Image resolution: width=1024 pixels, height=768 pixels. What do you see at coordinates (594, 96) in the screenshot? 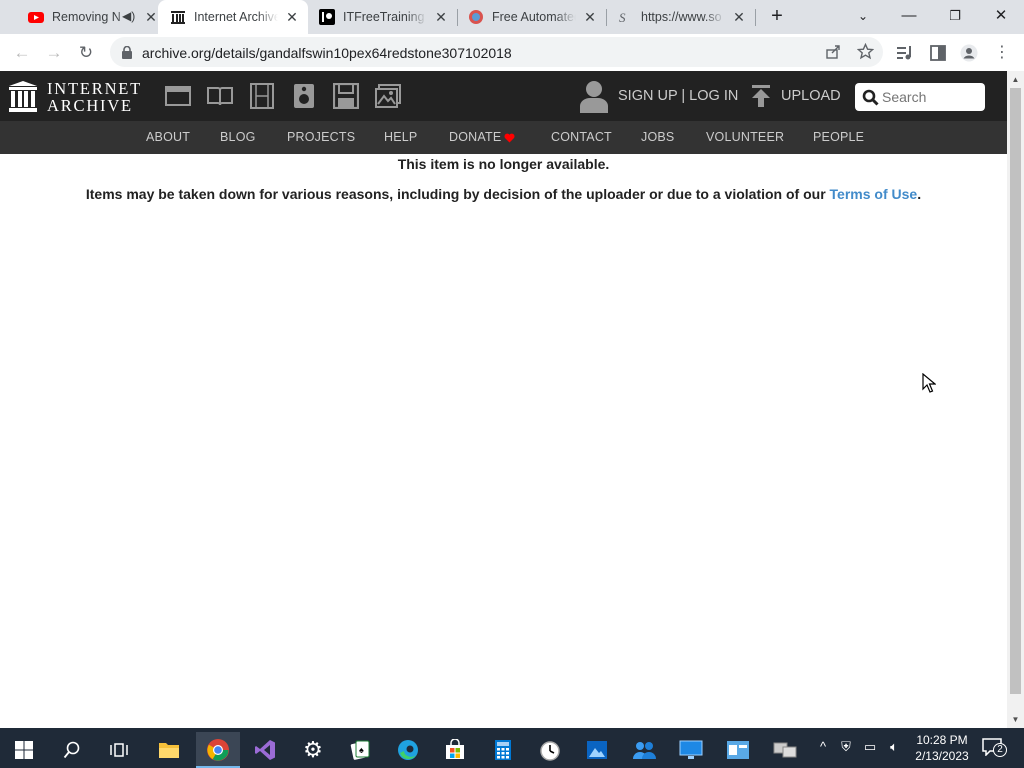
I see `user-icon` at bounding box center [594, 96].